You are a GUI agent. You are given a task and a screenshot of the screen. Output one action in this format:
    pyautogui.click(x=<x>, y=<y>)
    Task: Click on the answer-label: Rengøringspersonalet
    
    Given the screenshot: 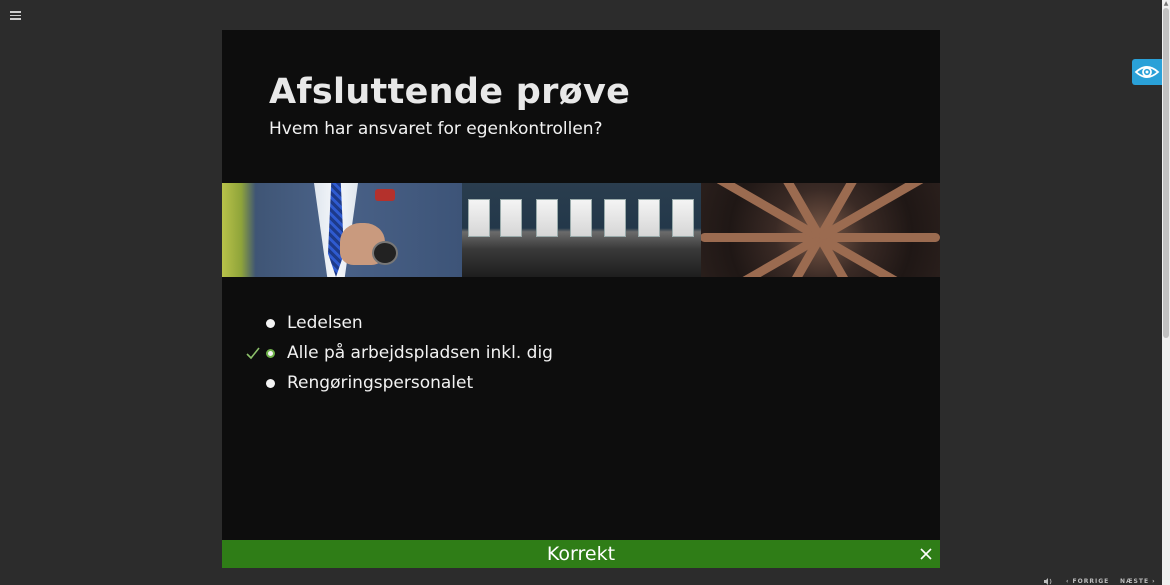 What is the action you would take?
    pyautogui.click(x=380, y=383)
    